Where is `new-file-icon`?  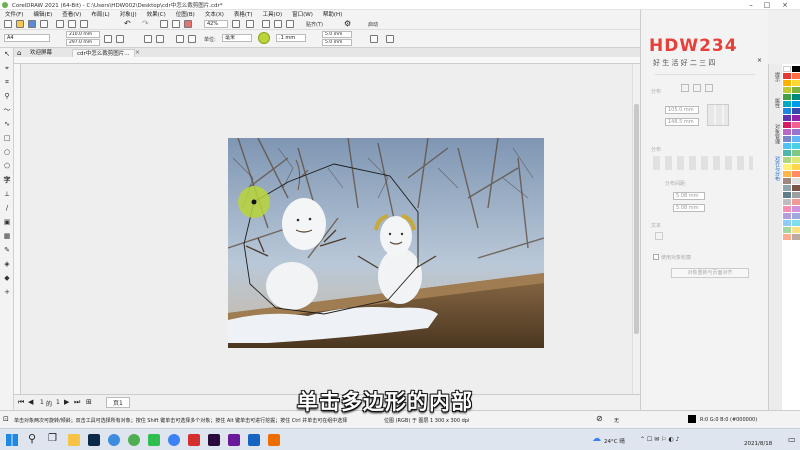 new-file-icon is located at coordinates (8, 24).